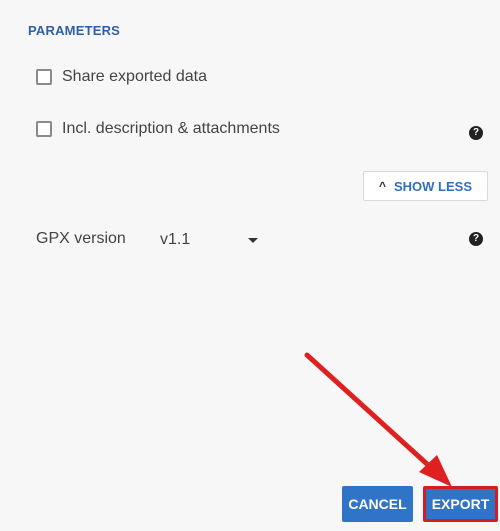 This screenshot has width=500, height=531. What do you see at coordinates (433, 186) in the screenshot?
I see `show-less-label: SHOW LESS` at bounding box center [433, 186].